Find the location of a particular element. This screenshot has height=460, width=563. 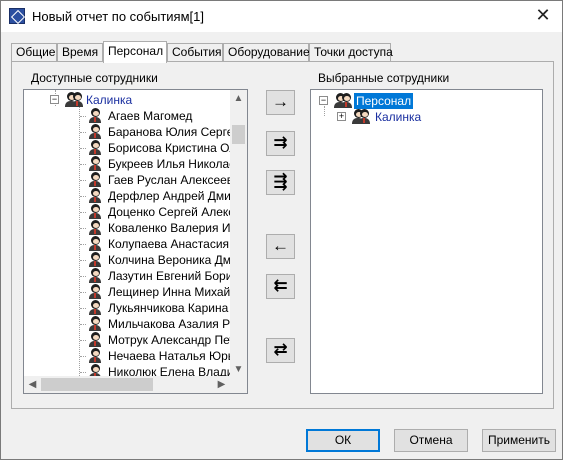

tab-personnel: Персонал is located at coordinates (135, 52).